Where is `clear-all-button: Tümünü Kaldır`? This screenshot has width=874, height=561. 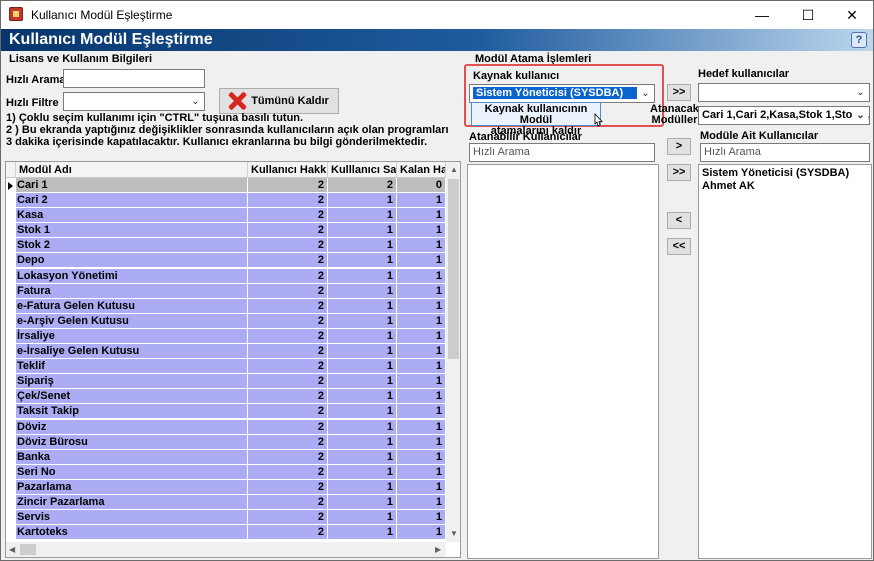 clear-all-button: Tümünü Kaldır is located at coordinates (279, 101).